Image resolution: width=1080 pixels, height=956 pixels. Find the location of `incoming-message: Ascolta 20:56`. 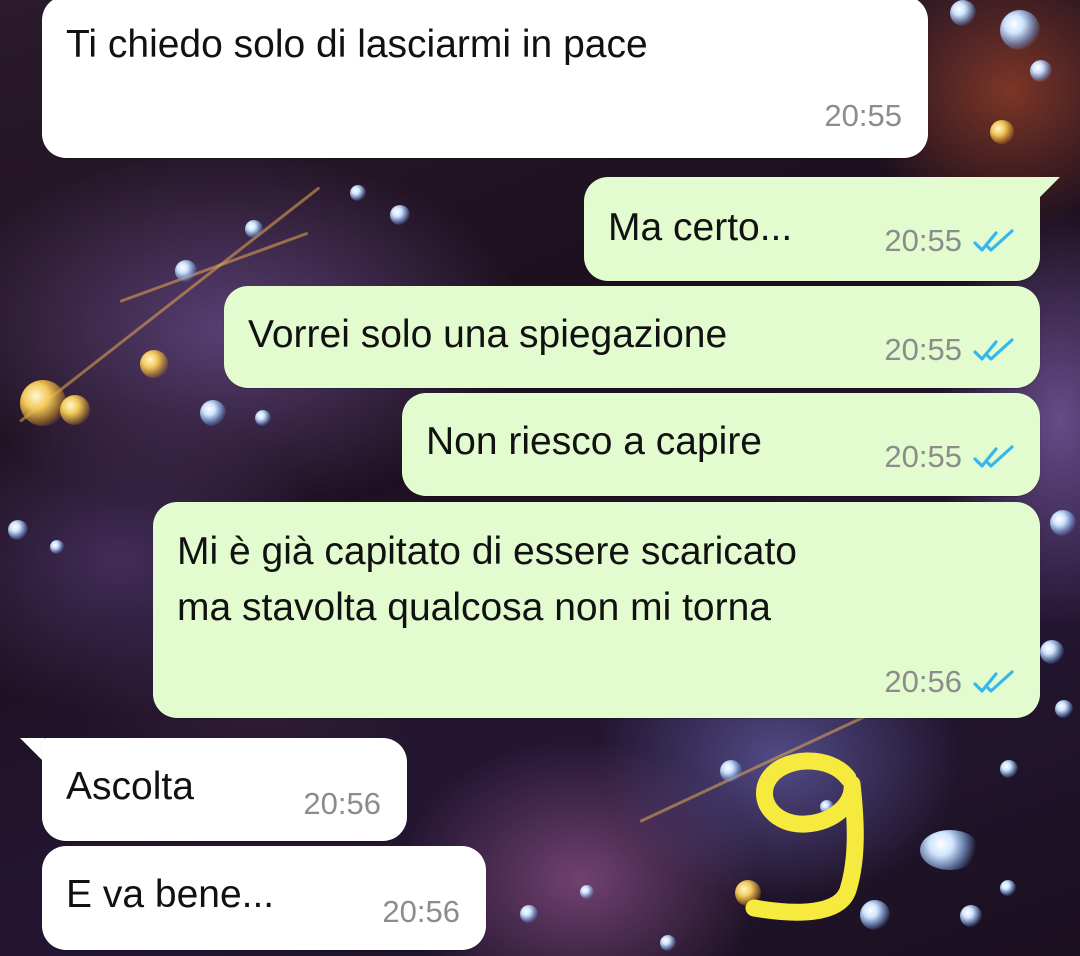

incoming-message: Ascolta 20:56 is located at coordinates (224, 789).